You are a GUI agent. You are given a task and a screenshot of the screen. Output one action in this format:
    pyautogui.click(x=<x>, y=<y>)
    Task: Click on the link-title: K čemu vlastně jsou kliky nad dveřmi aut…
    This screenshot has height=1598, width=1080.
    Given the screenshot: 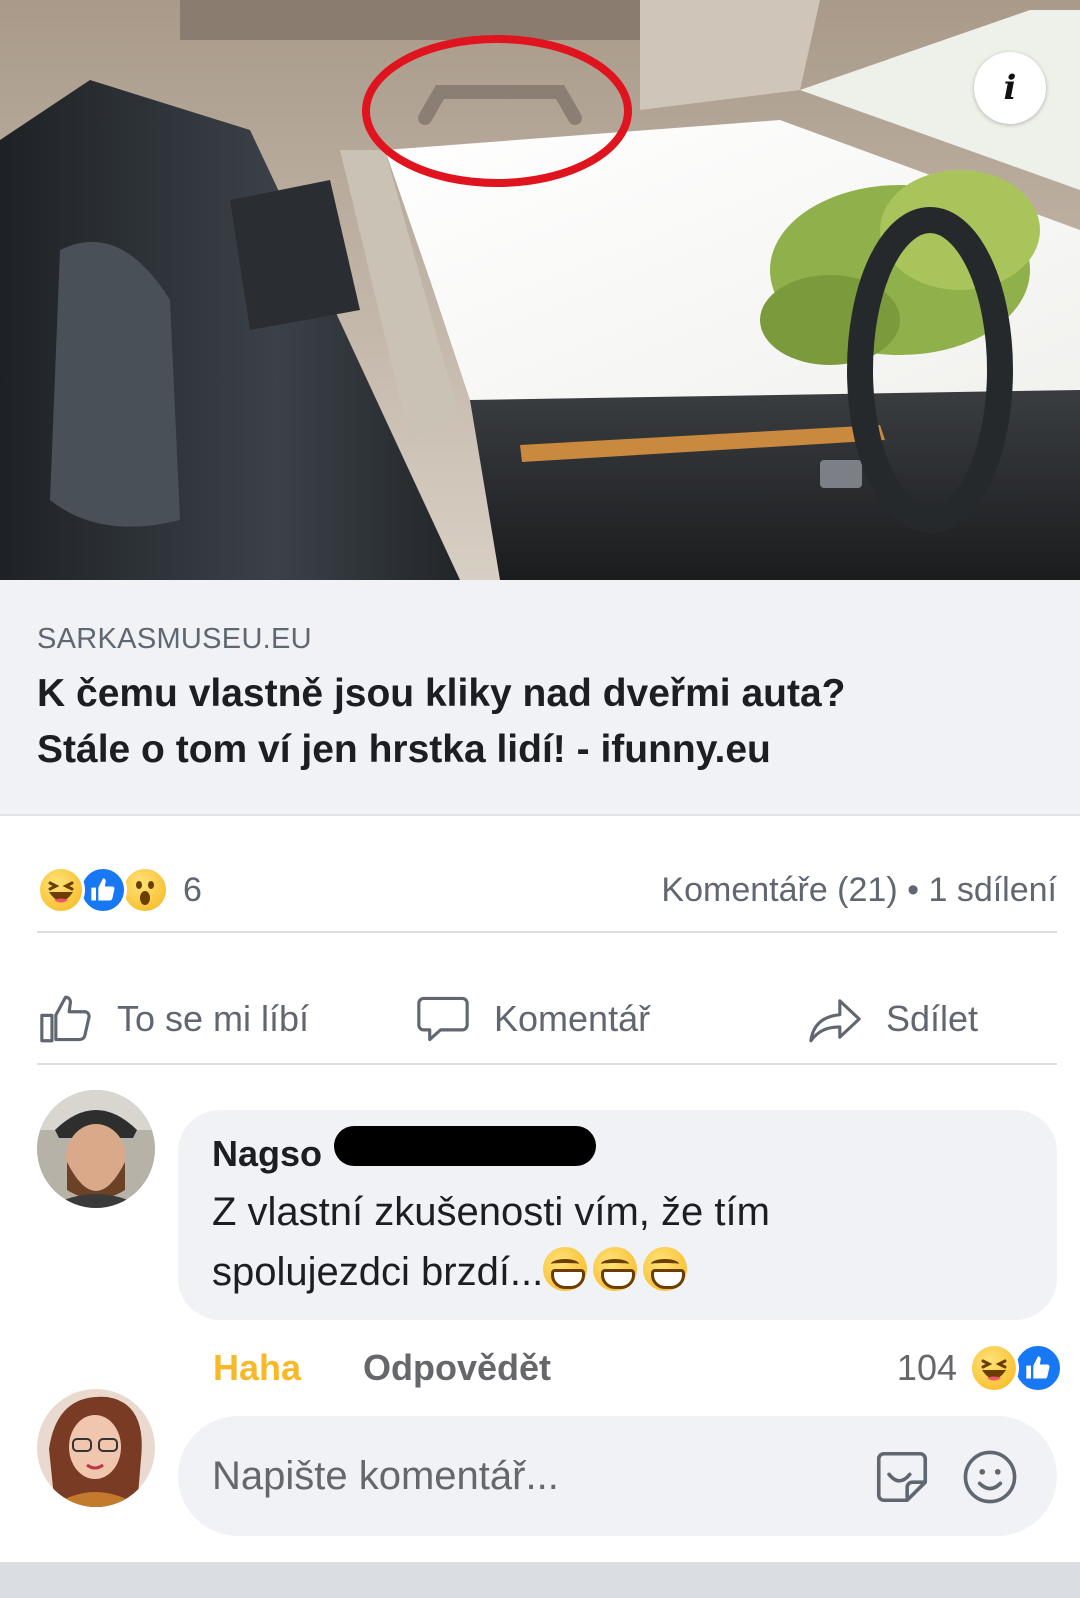 What is the action you would take?
    pyautogui.click(x=540, y=722)
    